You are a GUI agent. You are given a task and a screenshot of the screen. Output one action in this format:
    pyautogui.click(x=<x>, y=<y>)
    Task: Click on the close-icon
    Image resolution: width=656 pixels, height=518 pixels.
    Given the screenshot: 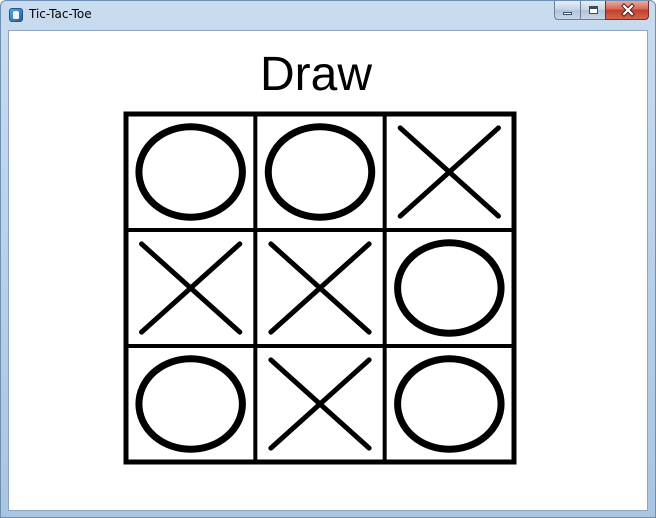 What is the action you would take?
    pyautogui.click(x=628, y=10)
    